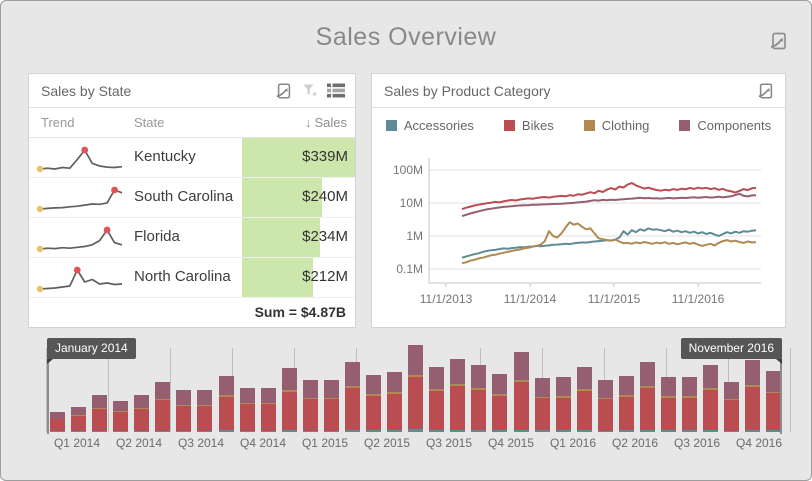 This screenshot has height=481, width=812. I want to click on legend-item-components: Components, so click(725, 125).